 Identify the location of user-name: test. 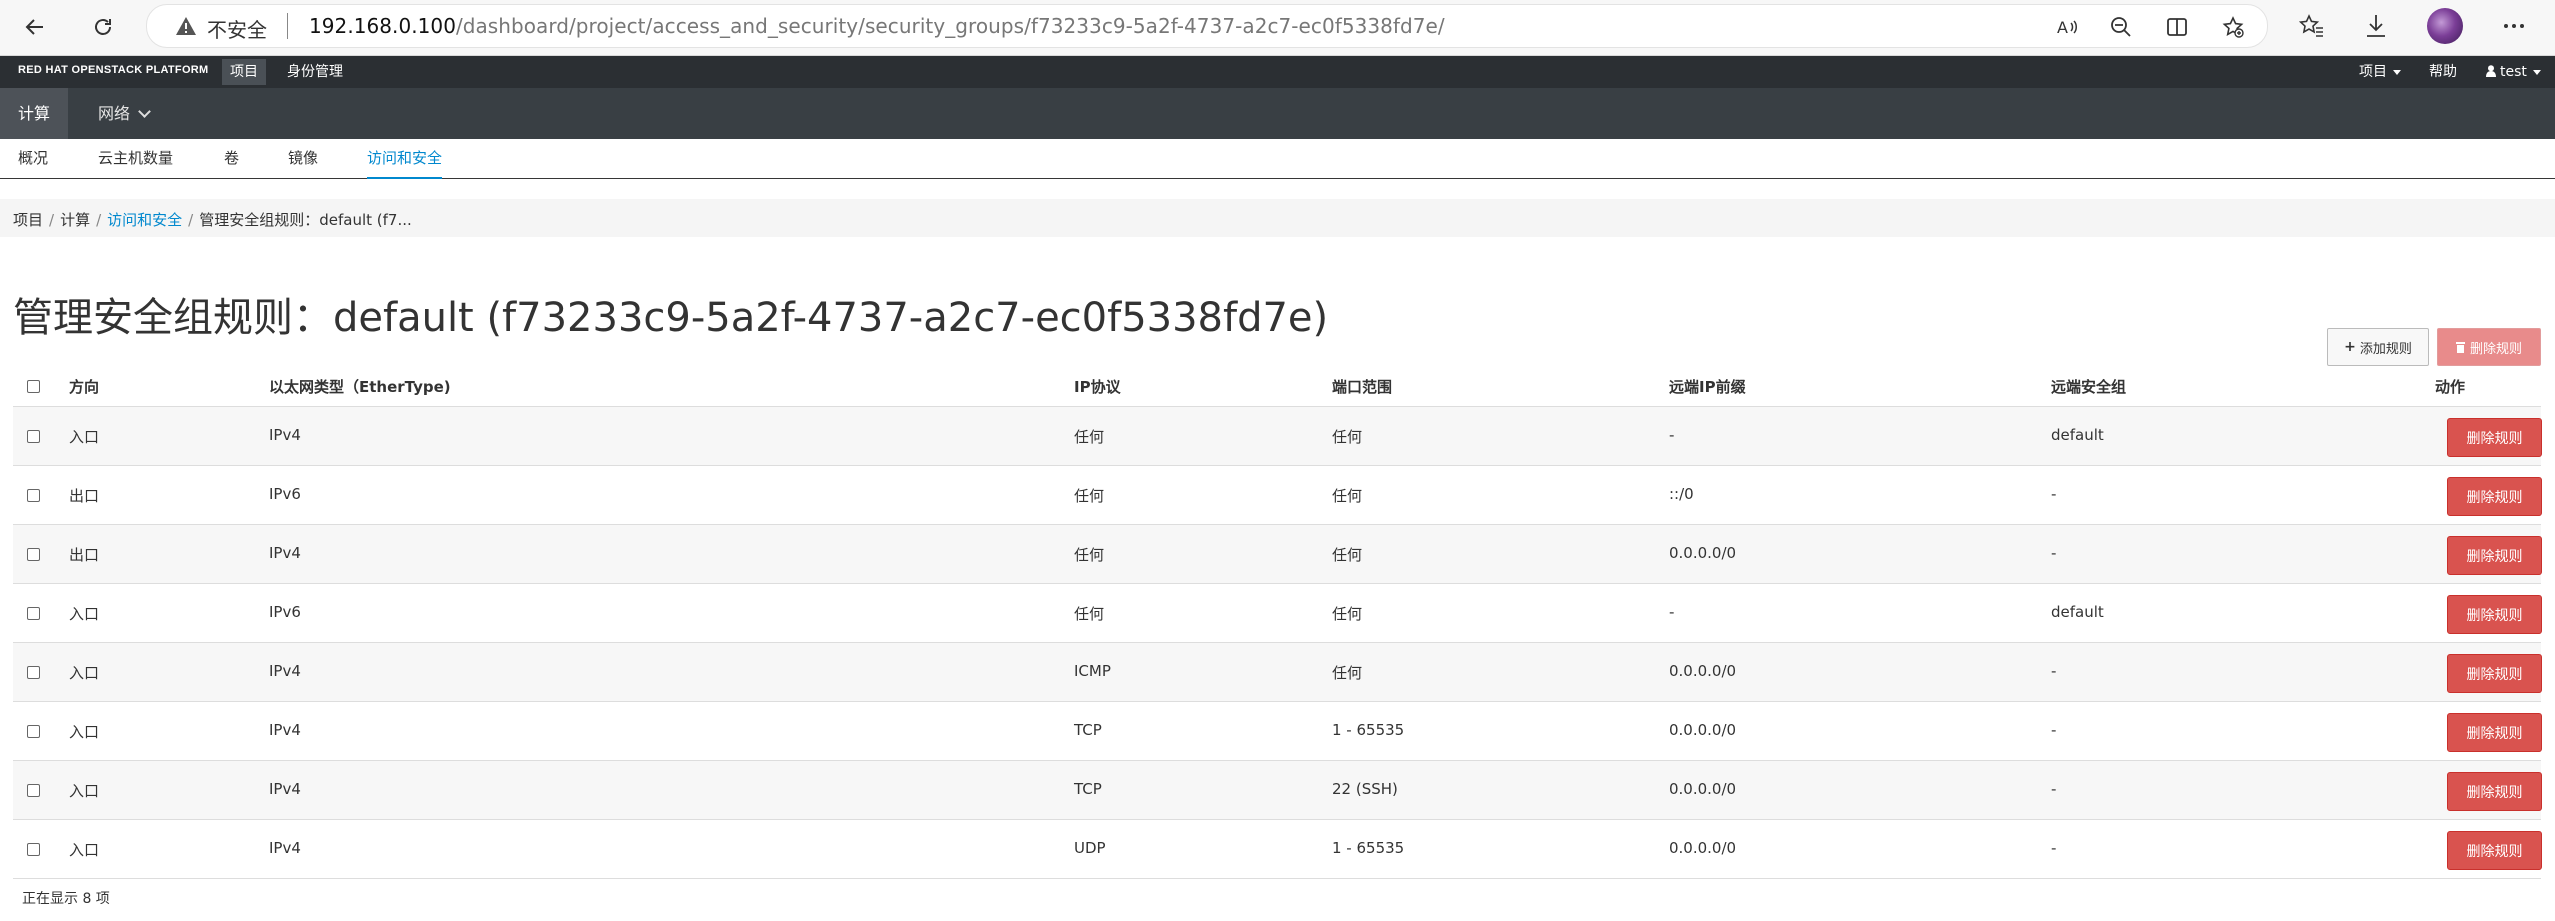
(2513, 72).